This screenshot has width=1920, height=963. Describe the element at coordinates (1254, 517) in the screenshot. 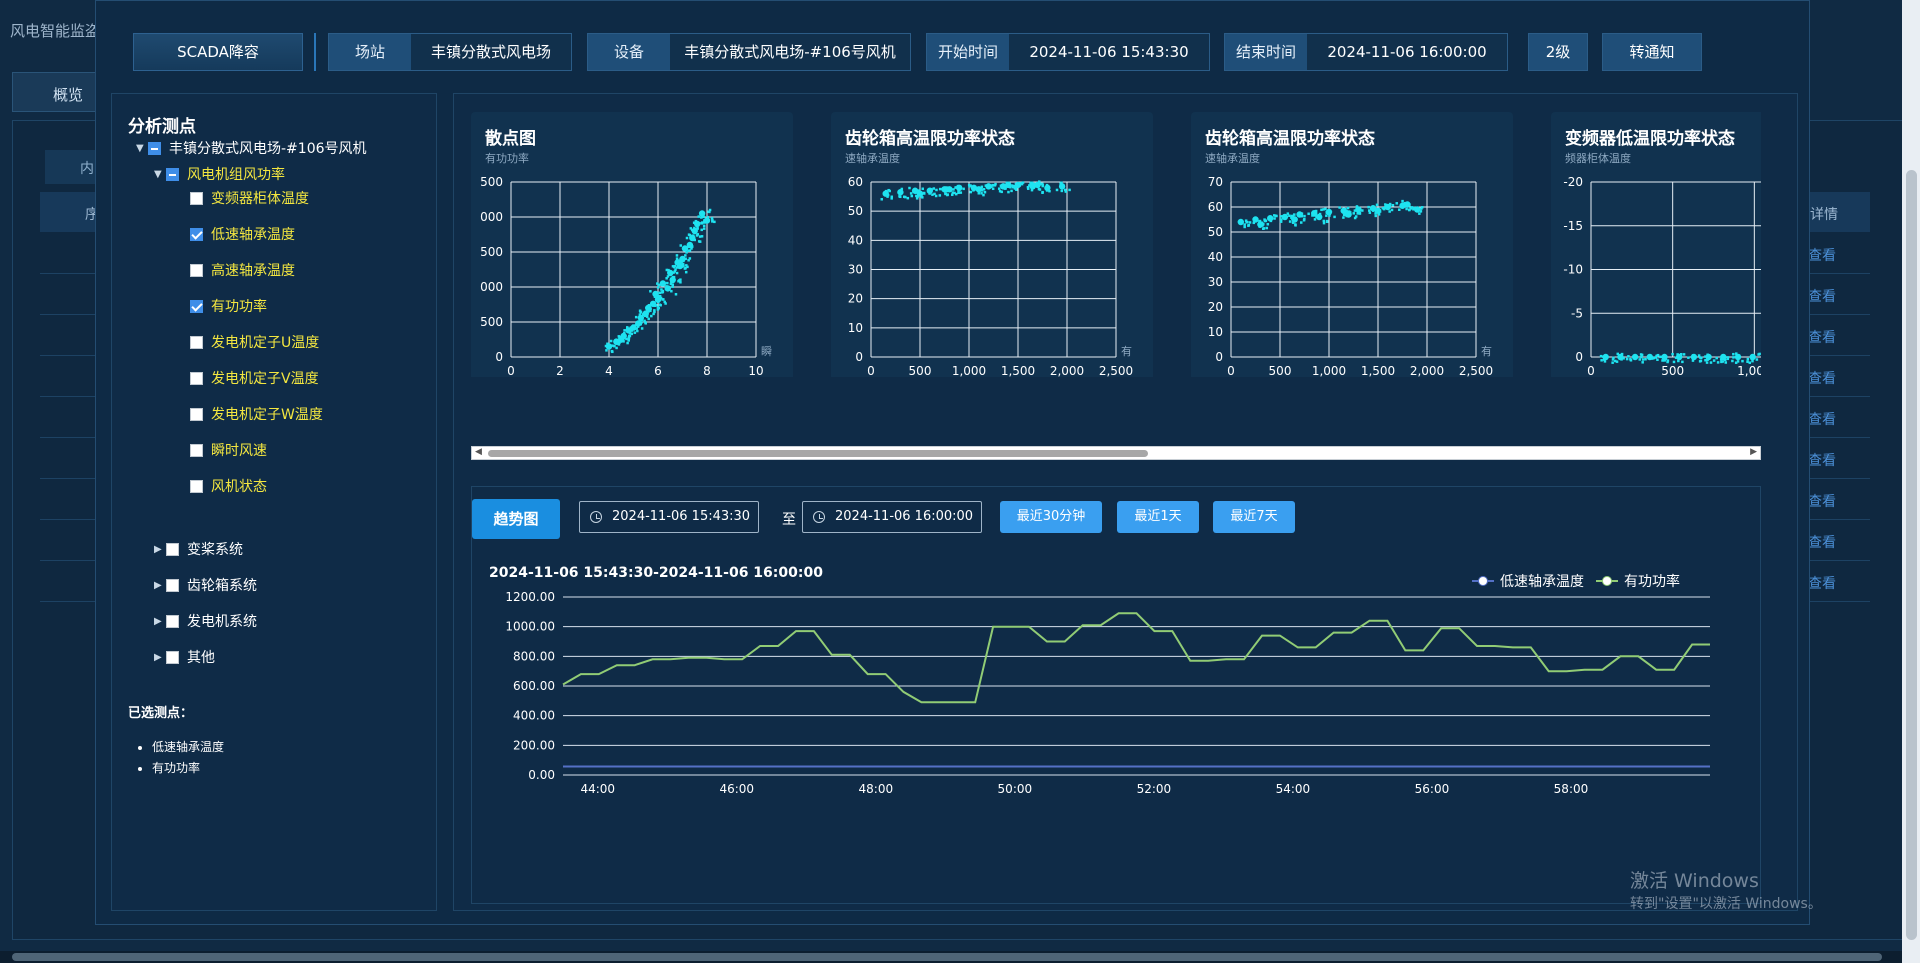

I see `last-7-days-button: 最近7天` at that location.